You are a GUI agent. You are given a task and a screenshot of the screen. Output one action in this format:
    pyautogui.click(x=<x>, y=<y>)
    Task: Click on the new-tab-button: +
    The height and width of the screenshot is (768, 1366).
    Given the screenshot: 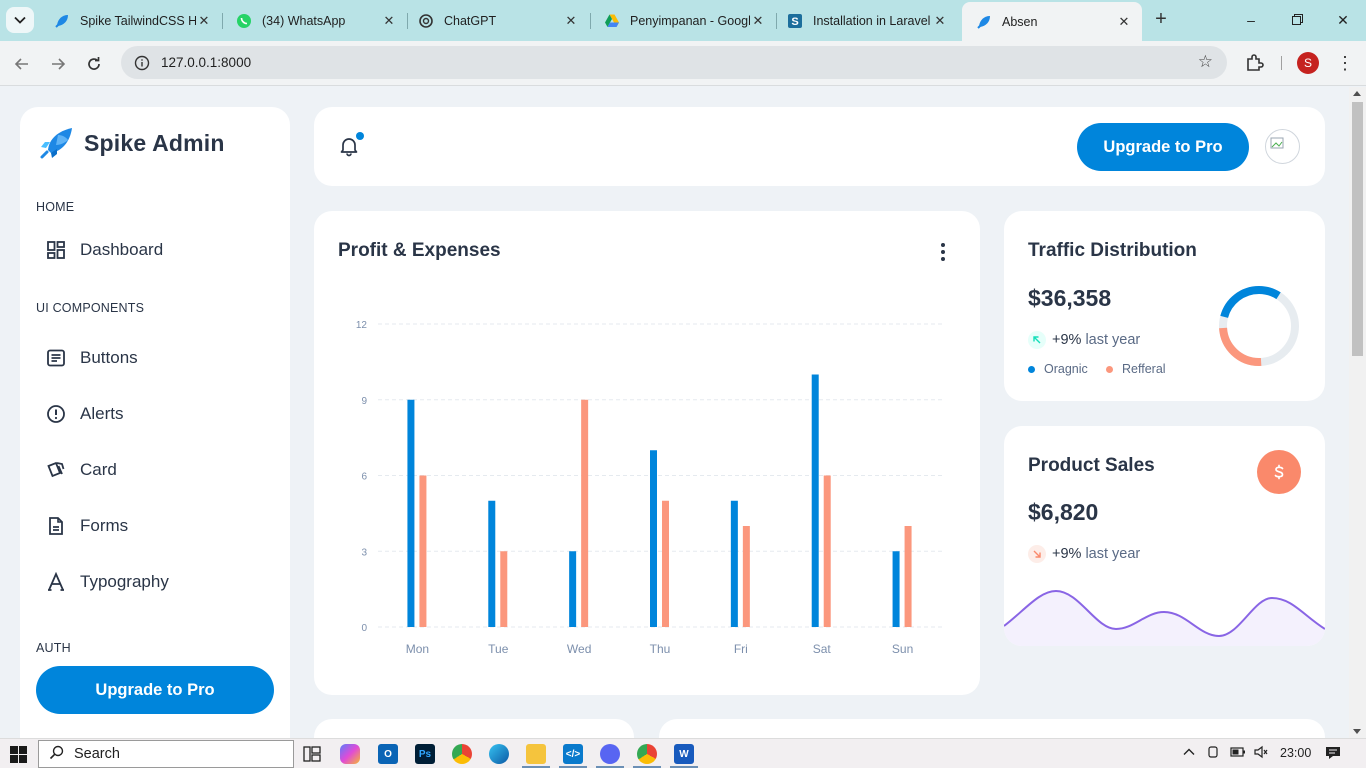 What is the action you would take?
    pyautogui.click(x=1161, y=20)
    